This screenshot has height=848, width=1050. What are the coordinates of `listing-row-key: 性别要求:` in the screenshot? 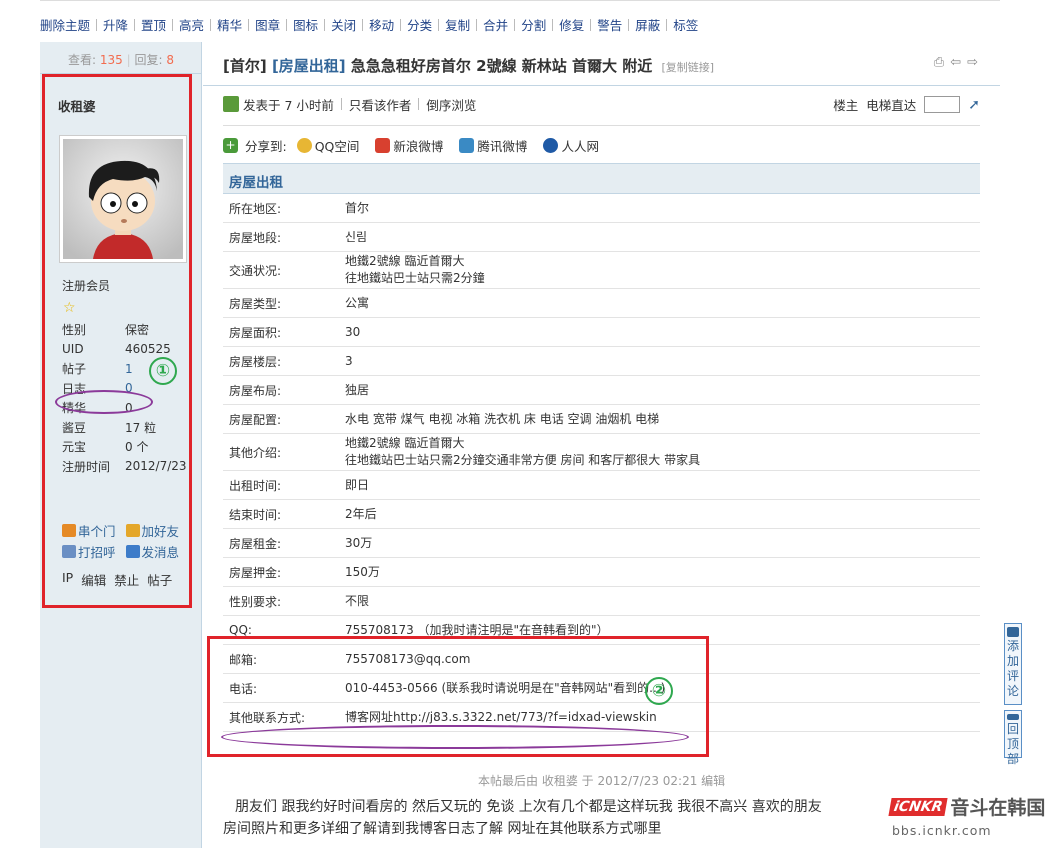 It's located at (255, 601).